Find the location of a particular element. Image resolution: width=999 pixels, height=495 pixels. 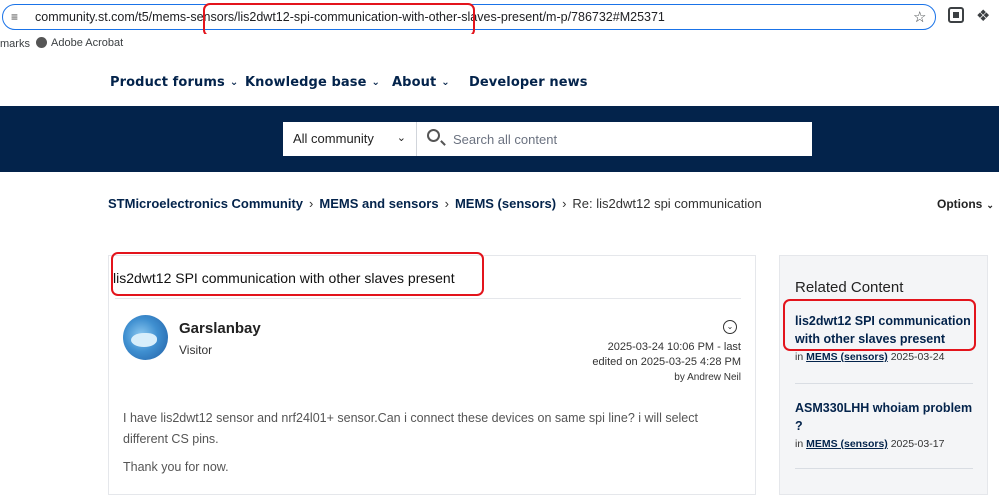

search-scope-select: All community ⌄ is located at coordinates (350, 139).